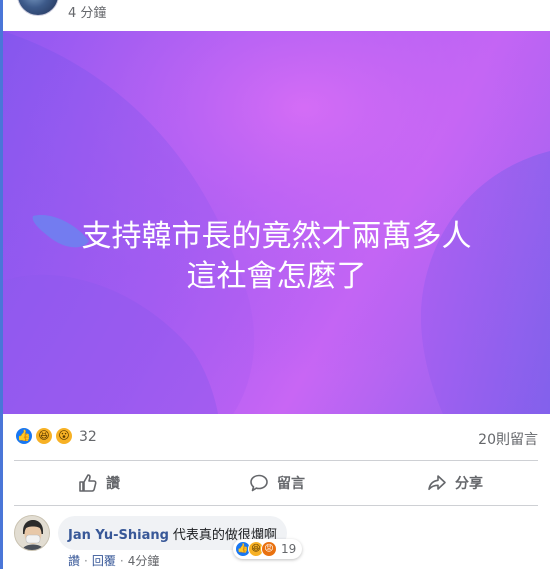 The image size is (550, 569). What do you see at coordinates (99, 483) in the screenshot?
I see `like-button: 讚` at bounding box center [99, 483].